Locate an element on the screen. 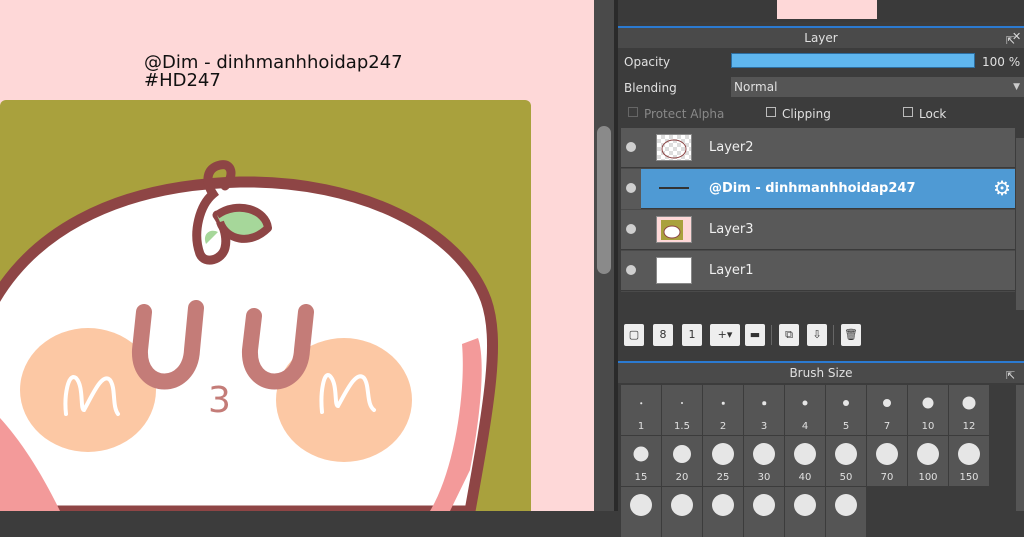 This screenshot has height=537, width=1024. brush-size-option: 100 is located at coordinates (928, 461).